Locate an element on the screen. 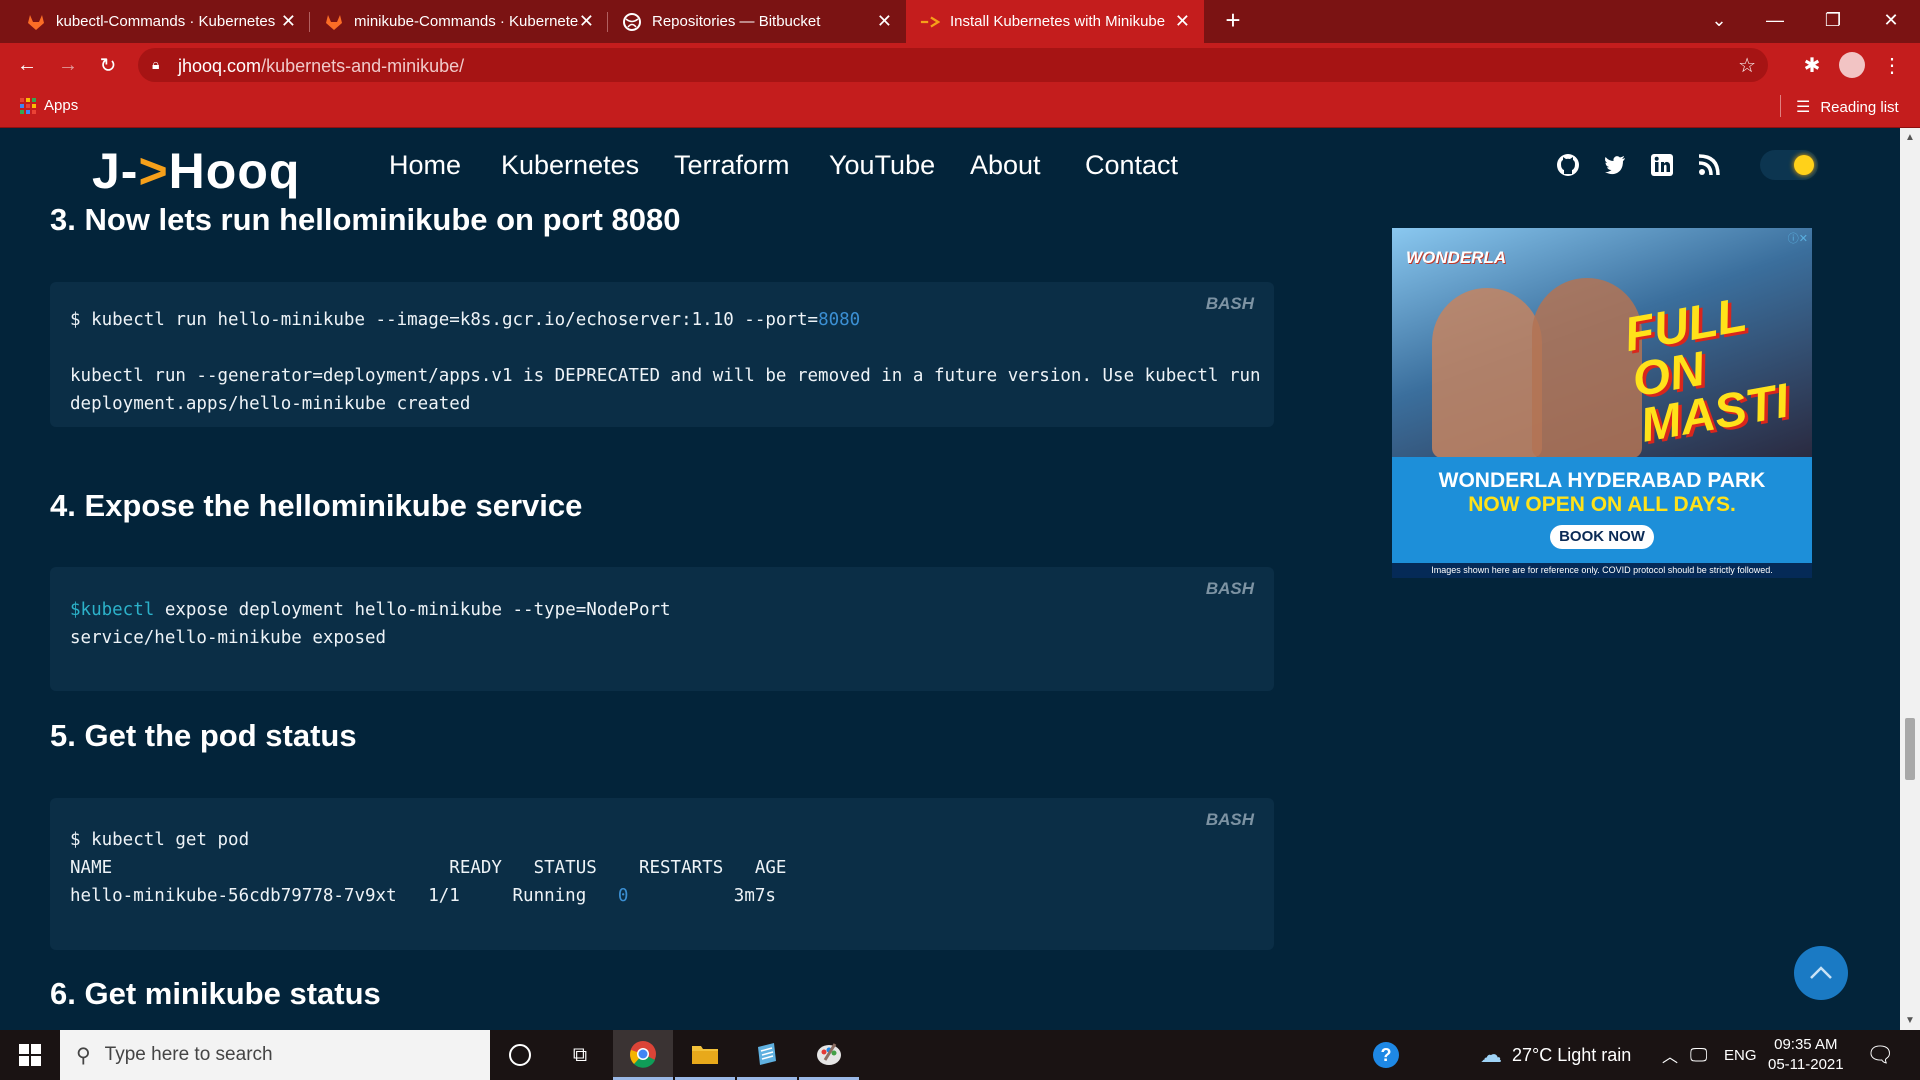 The height and width of the screenshot is (1080, 1920). windows-start-button is located at coordinates (30, 1055).